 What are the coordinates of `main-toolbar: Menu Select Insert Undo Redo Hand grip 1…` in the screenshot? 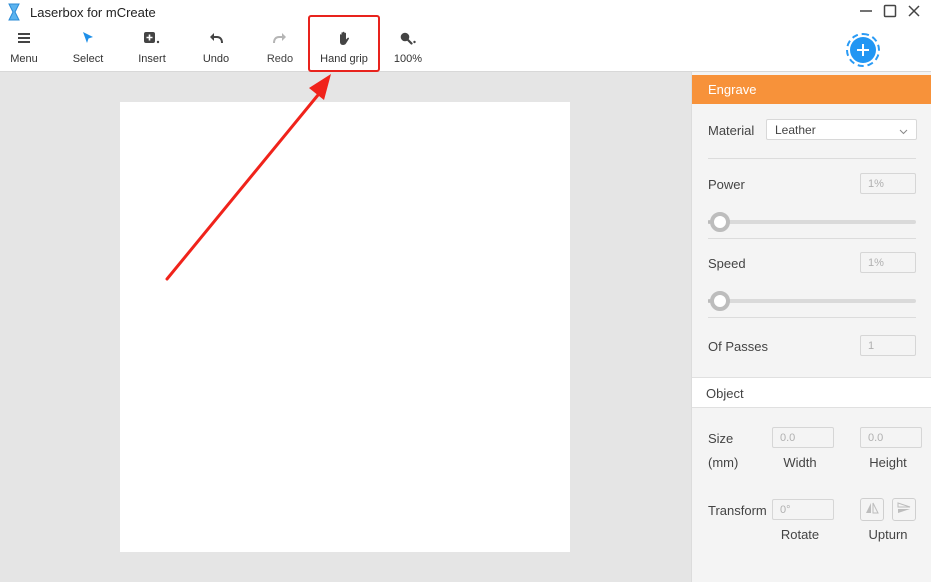 It's located at (465, 49).